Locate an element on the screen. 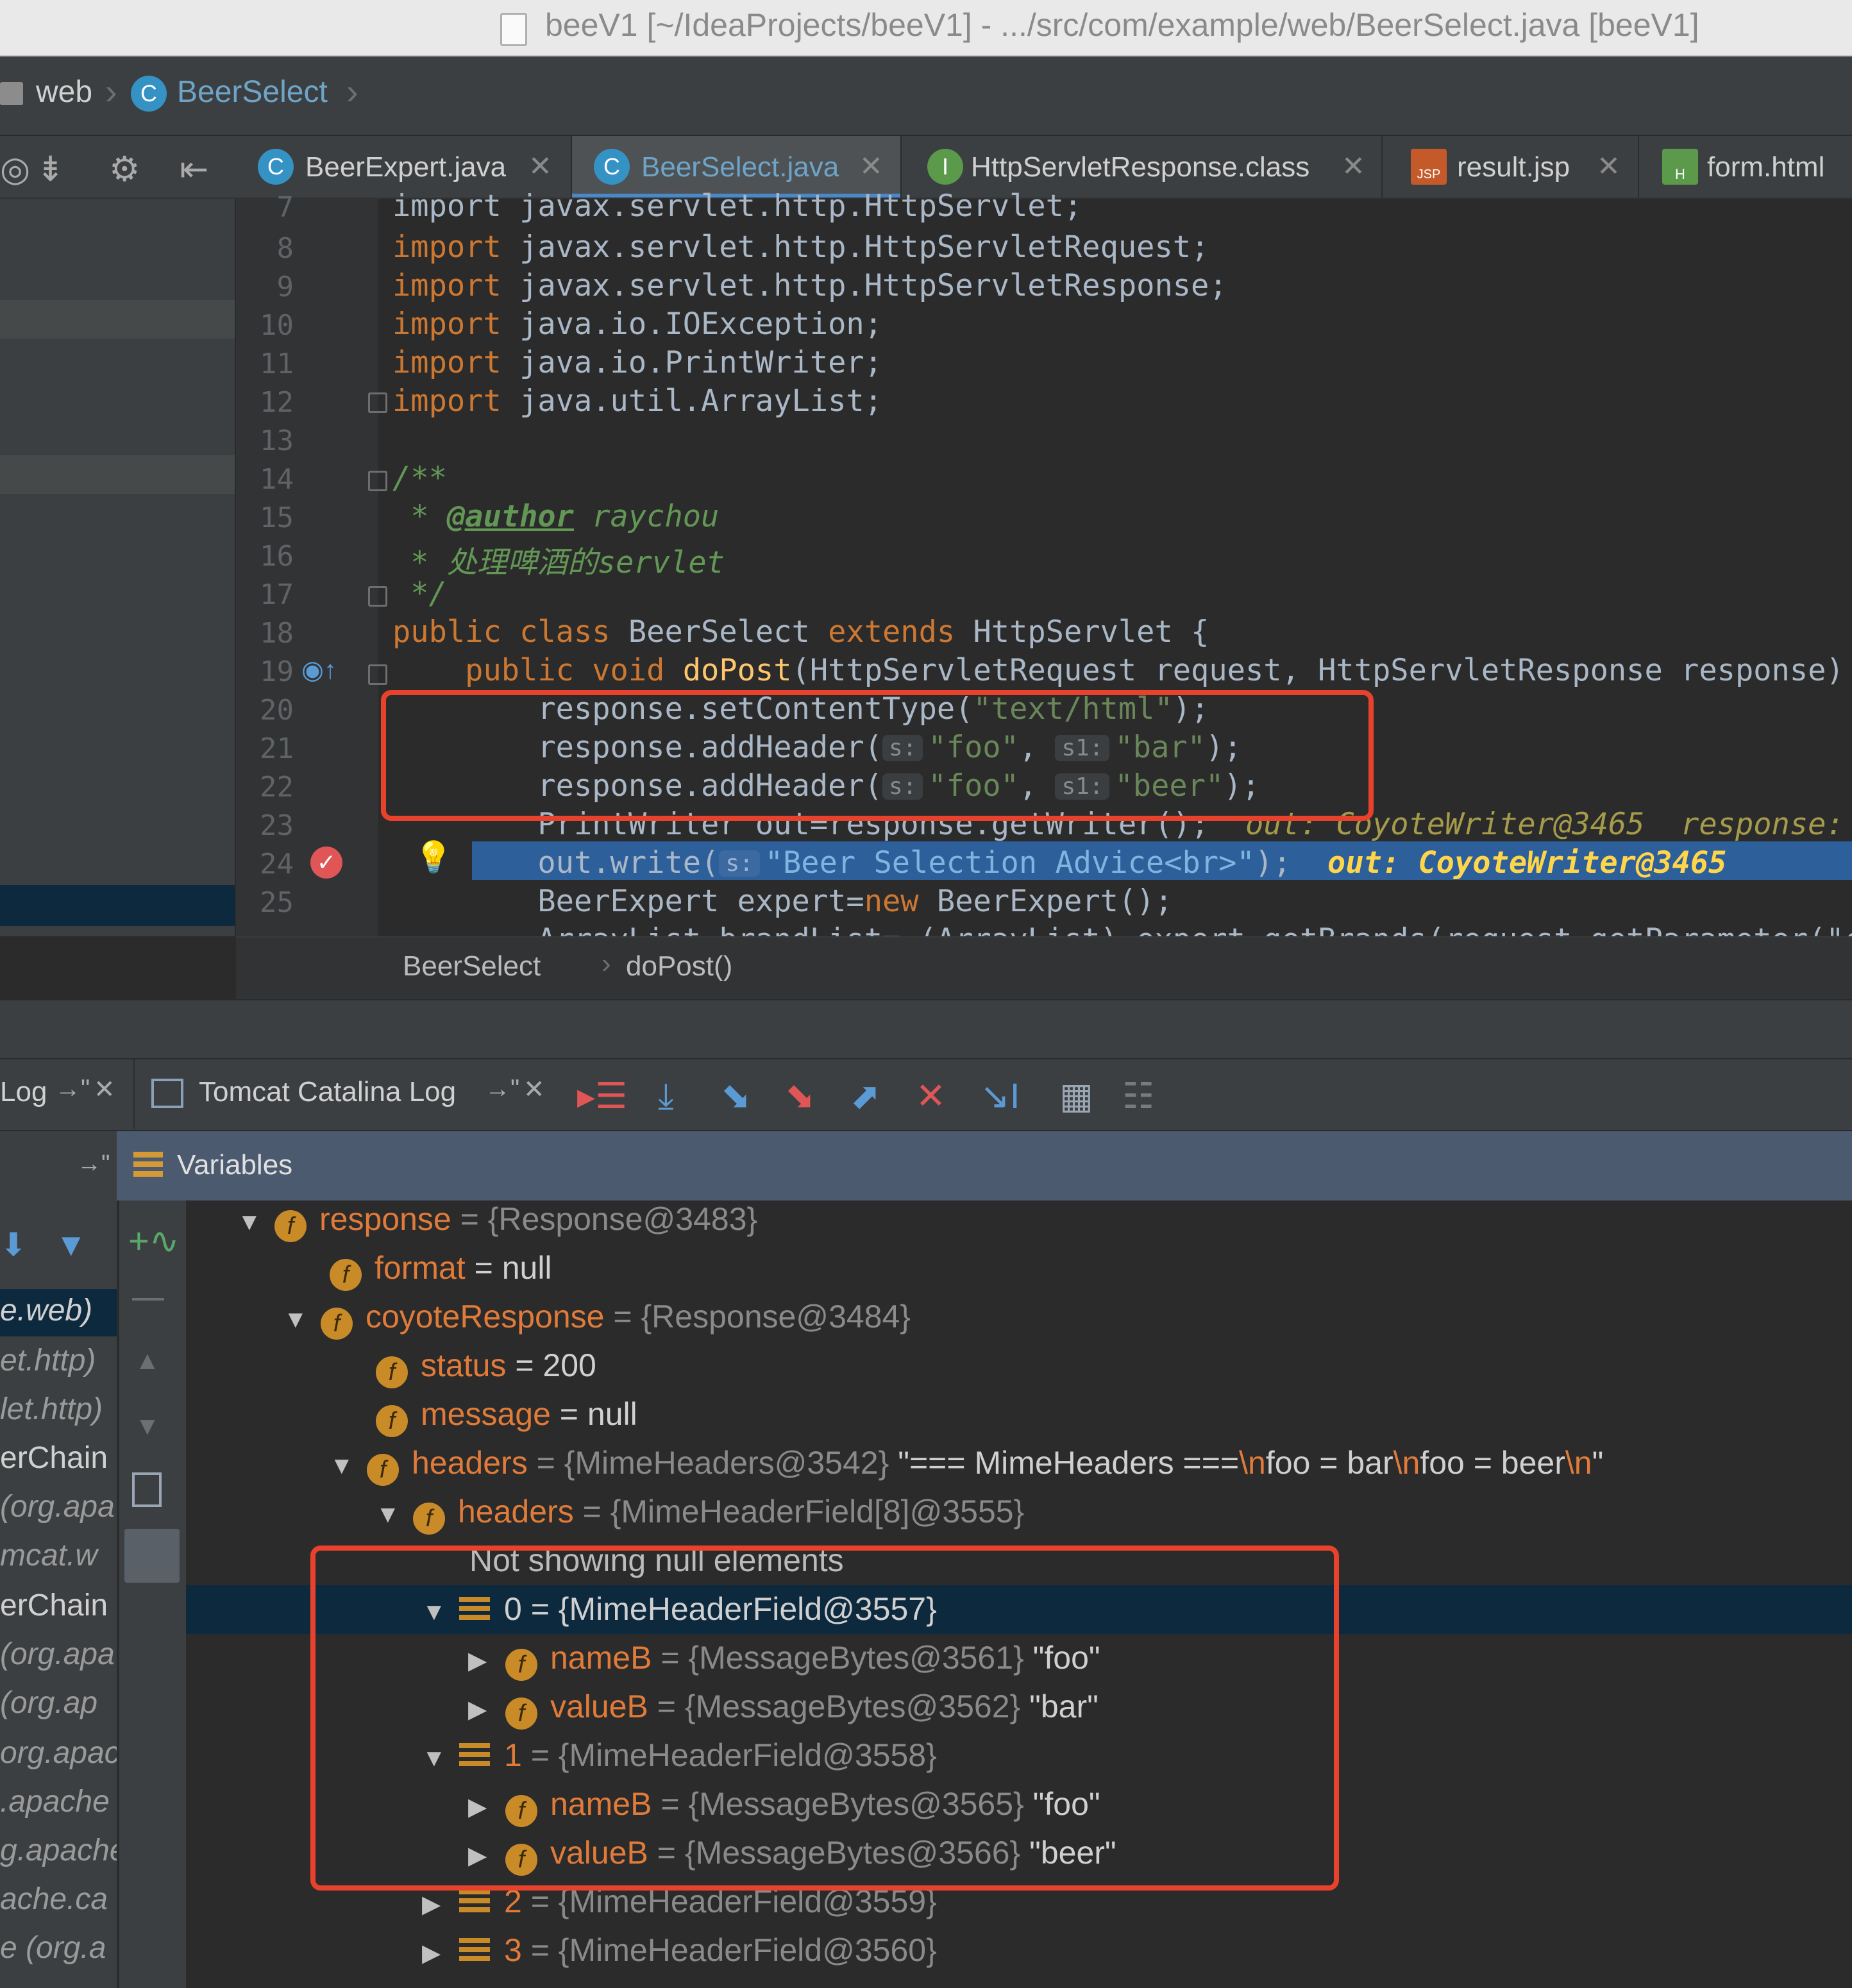  folder-icon is located at coordinates (11, 93).